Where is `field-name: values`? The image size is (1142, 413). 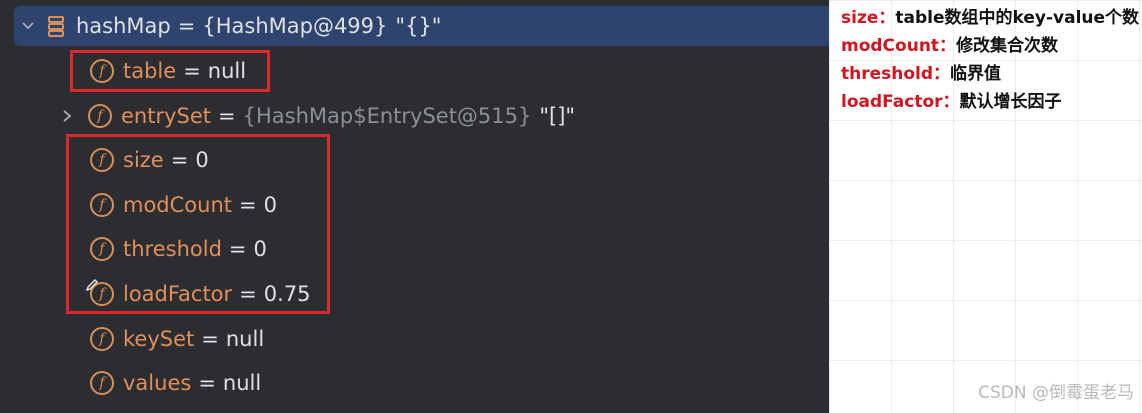
field-name: values is located at coordinates (157, 383).